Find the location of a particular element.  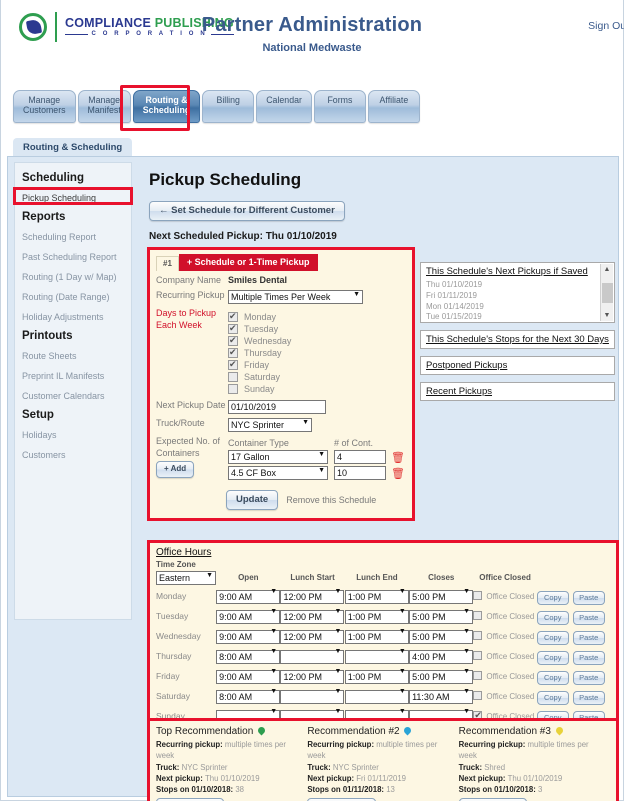

paste-hours-button-tuesday: Paste is located at coordinates (588, 618).